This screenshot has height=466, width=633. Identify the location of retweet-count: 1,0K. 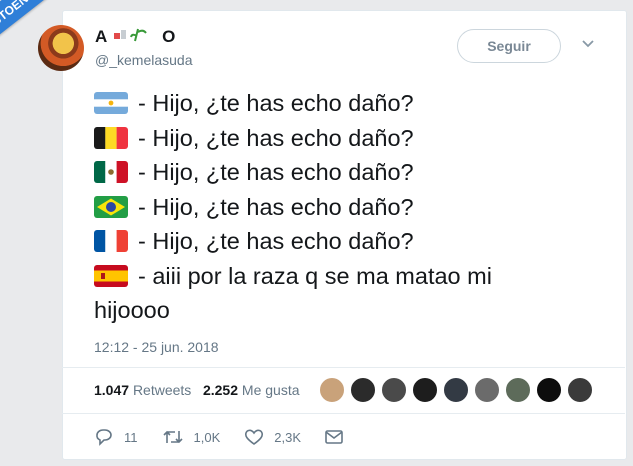
(207, 437).